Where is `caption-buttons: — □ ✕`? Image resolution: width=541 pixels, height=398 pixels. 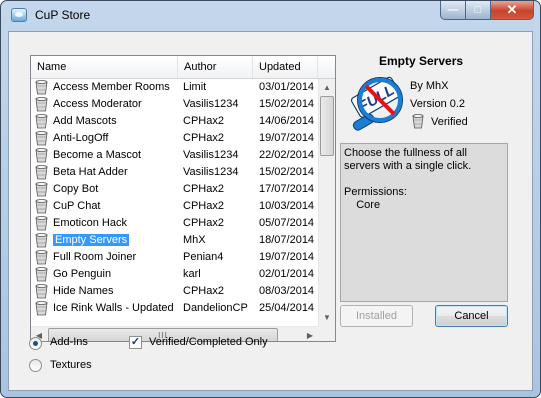
caption-buttons: — □ ✕ is located at coordinates (487, 11).